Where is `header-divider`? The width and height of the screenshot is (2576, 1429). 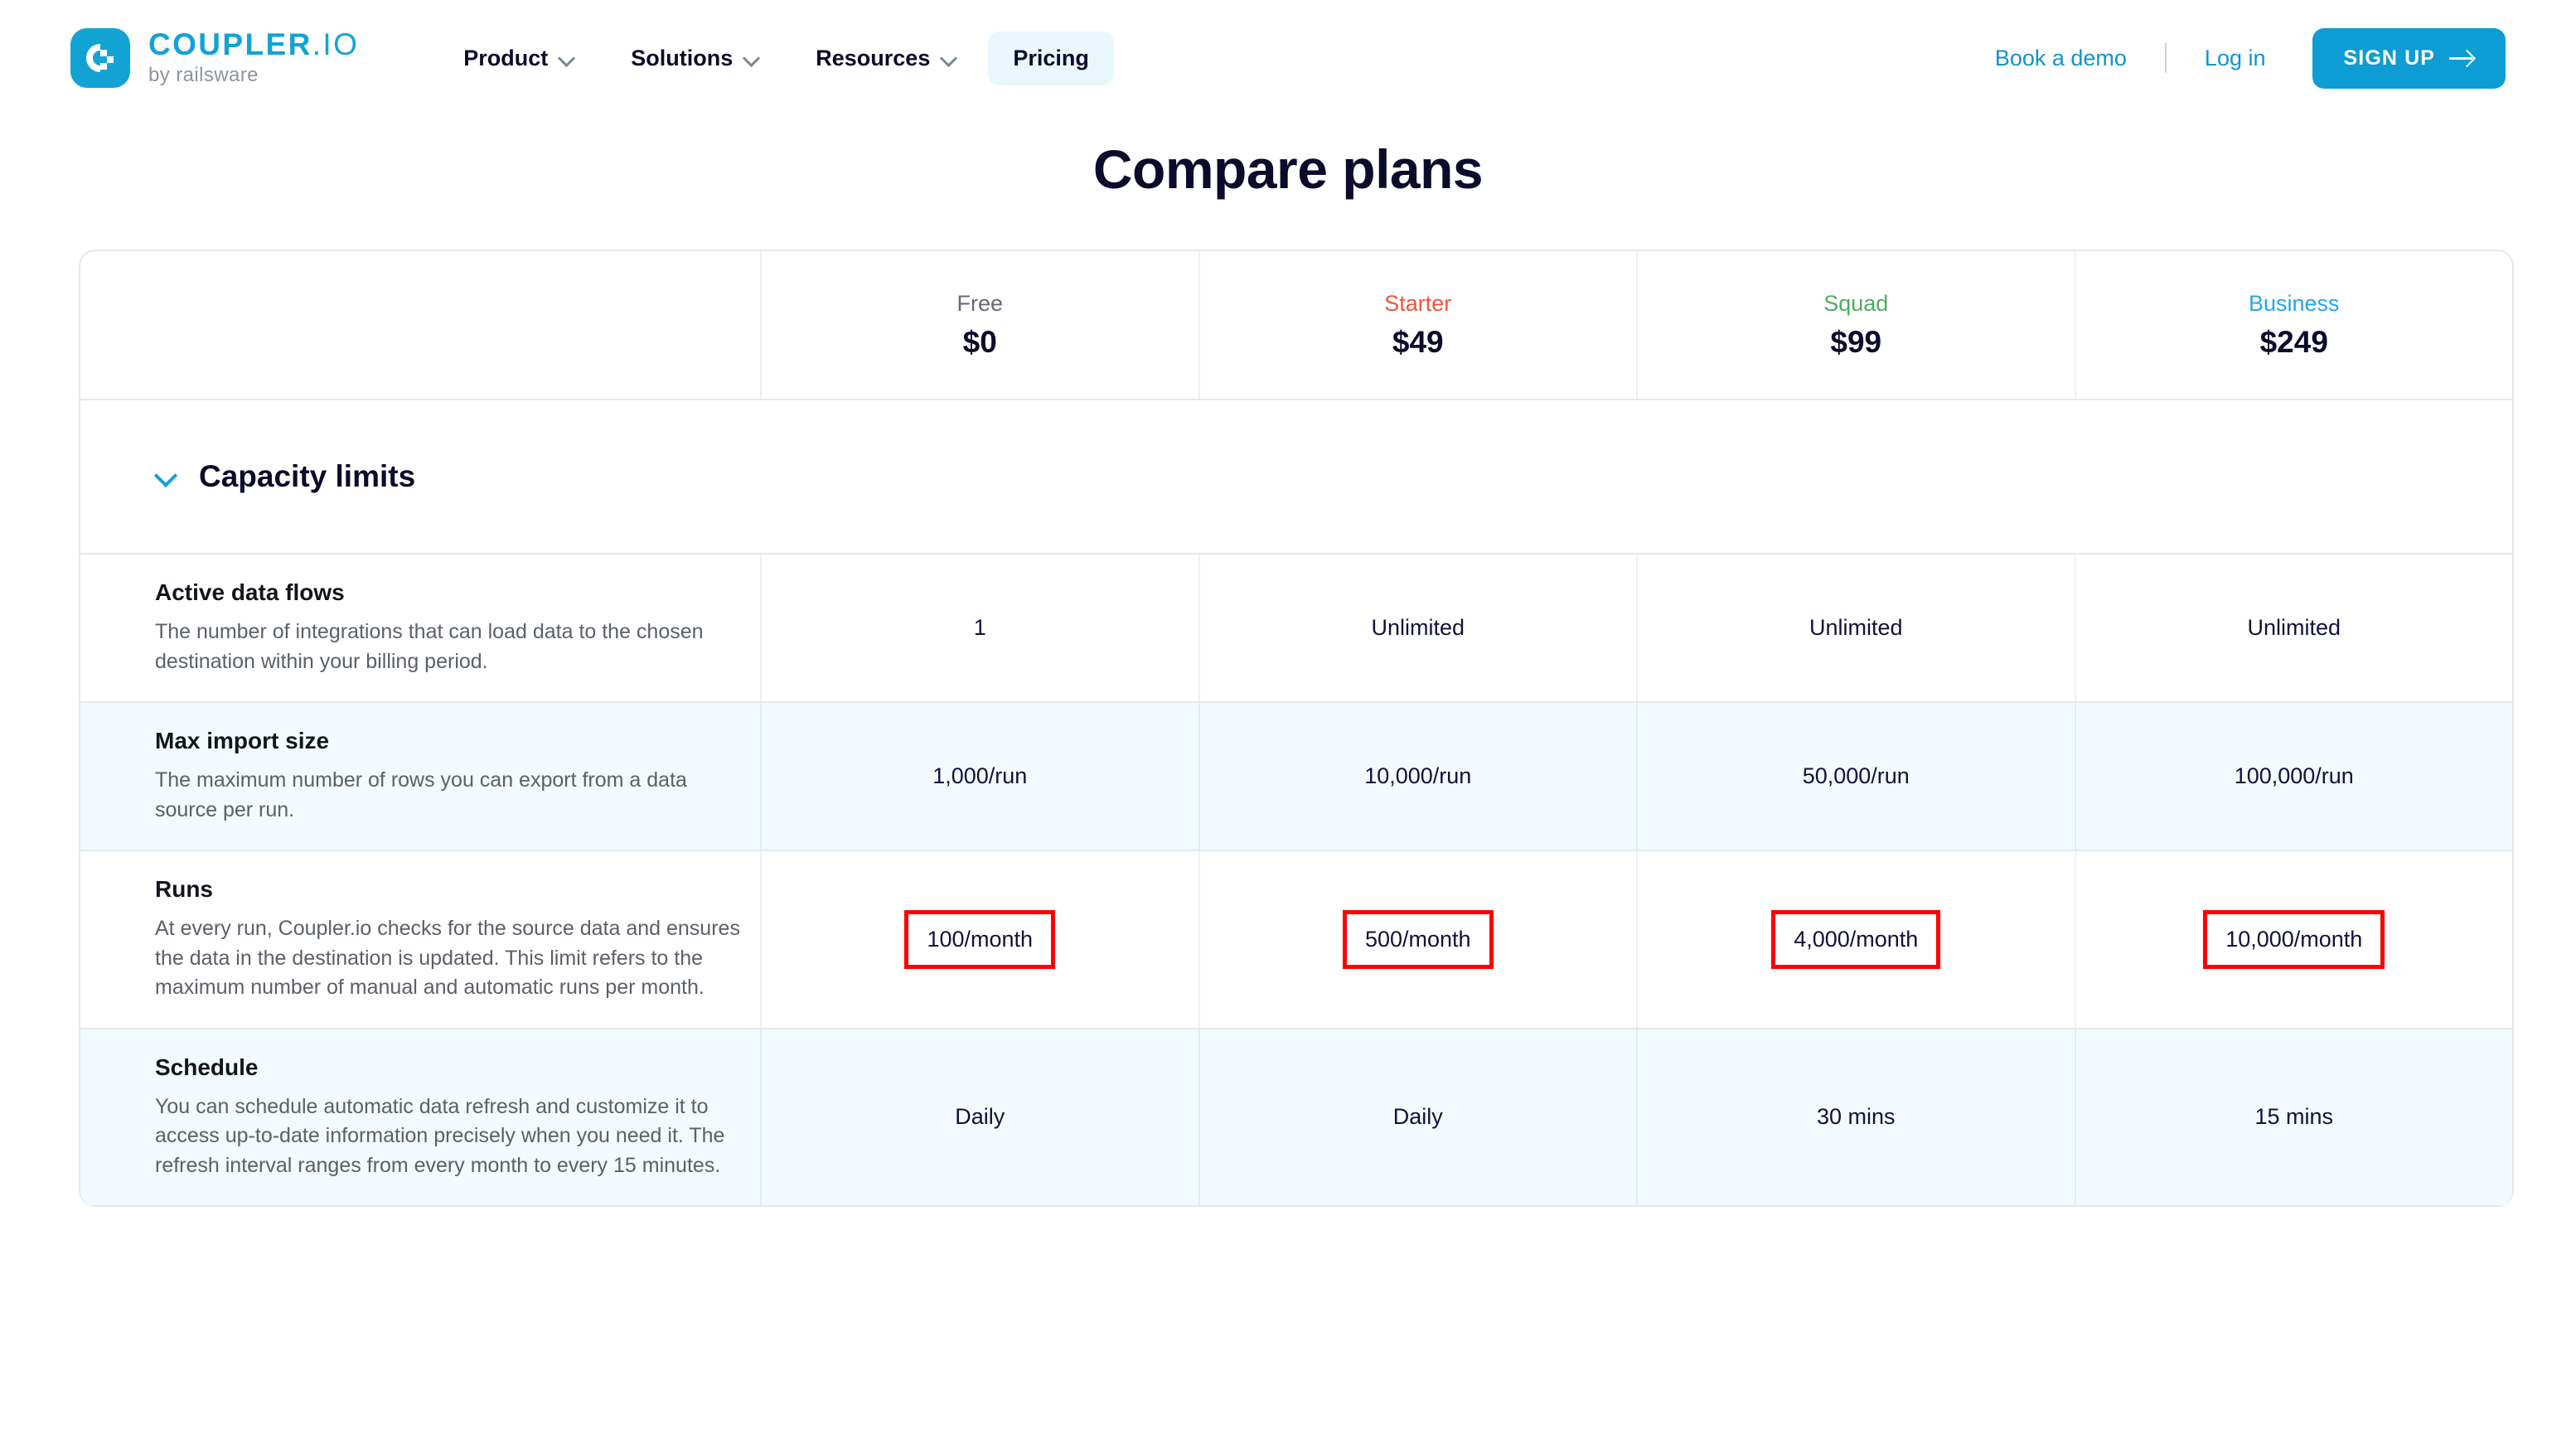
header-divider is located at coordinates (2165, 58).